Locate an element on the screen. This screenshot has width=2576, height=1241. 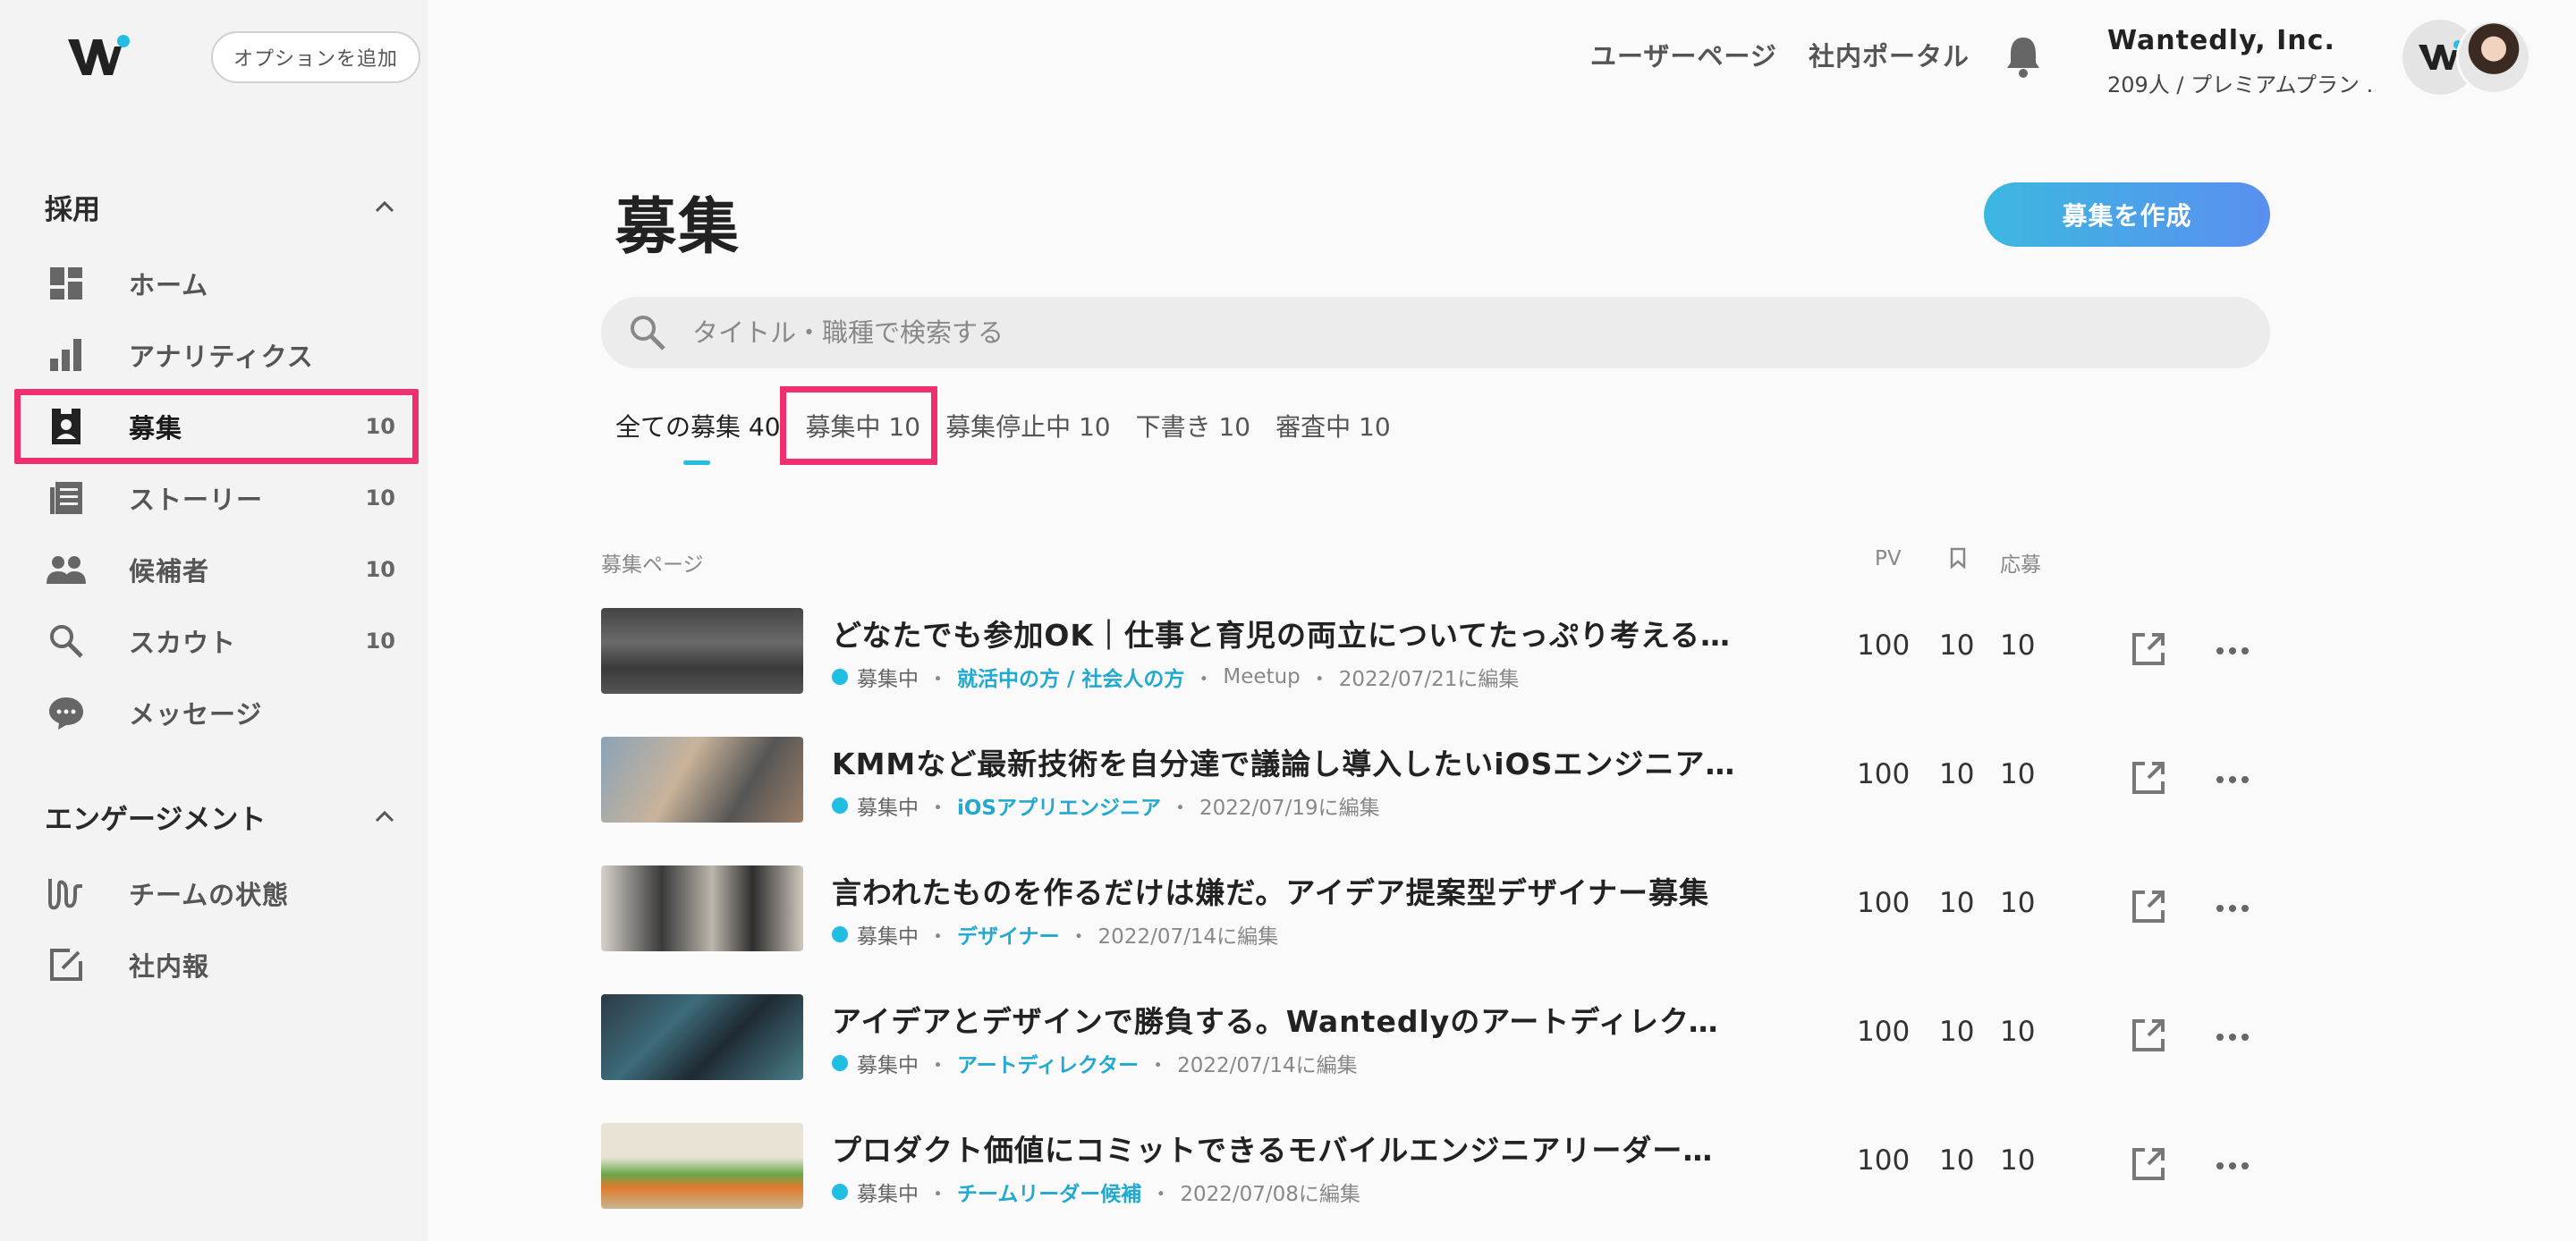
chat-icon is located at coordinates (66, 712).